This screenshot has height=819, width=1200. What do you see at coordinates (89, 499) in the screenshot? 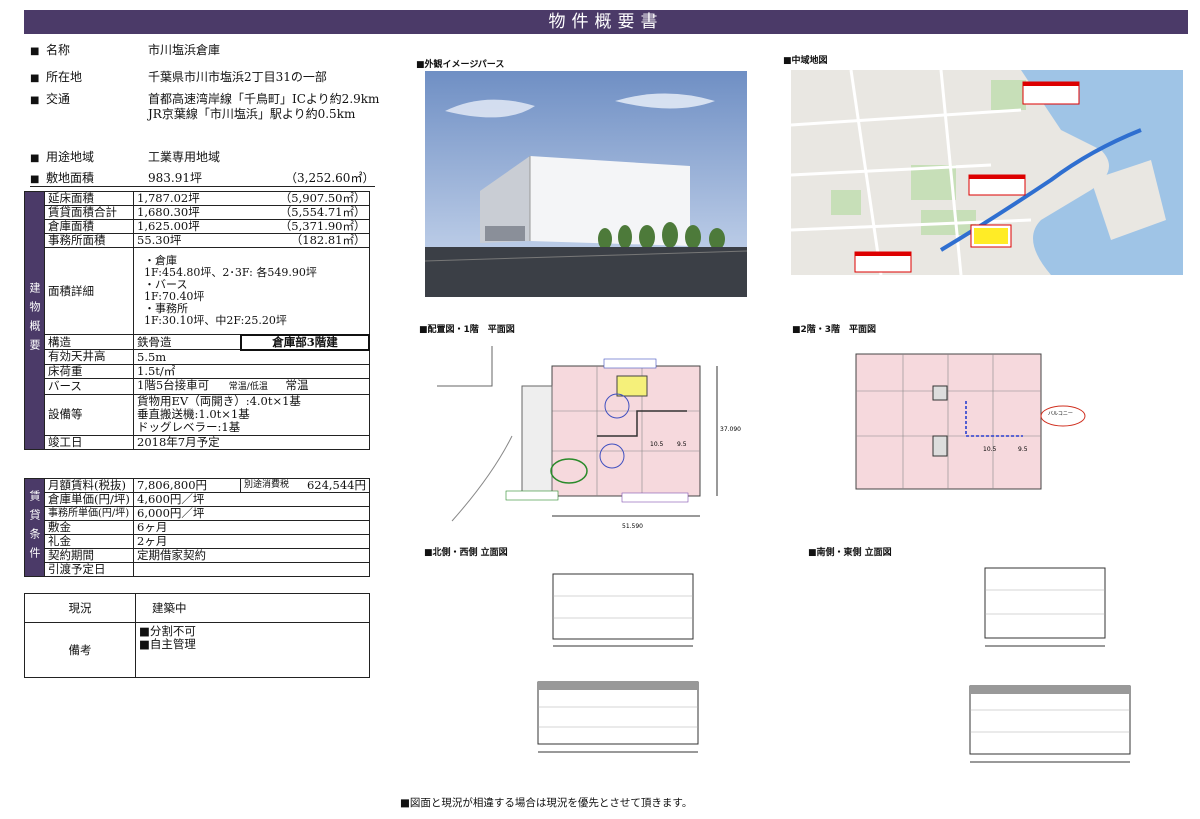
I see `lease-label: 倉庫単価(円/坪)` at bounding box center [89, 499].